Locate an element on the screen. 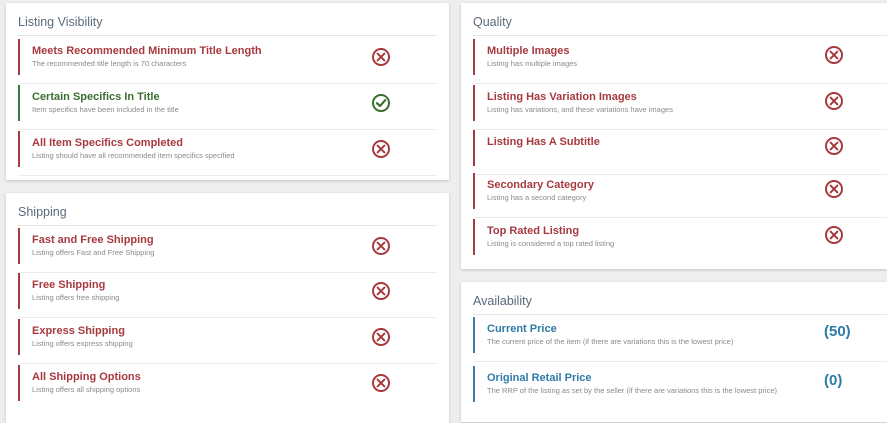 This screenshot has width=887, height=423. check-description: Listing offers express shipping is located at coordinates (82, 343).